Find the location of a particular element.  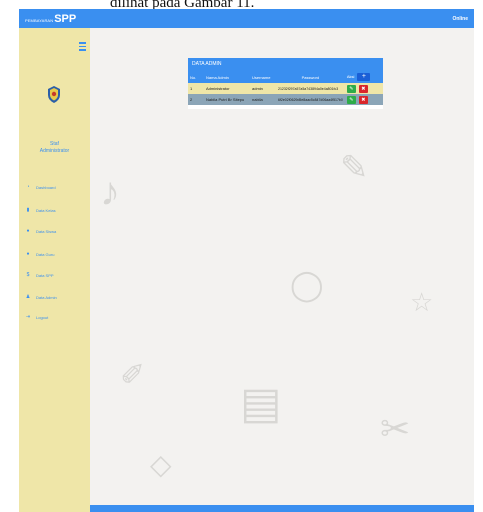

column-header-name: Nama Admin is located at coordinates (217, 77).